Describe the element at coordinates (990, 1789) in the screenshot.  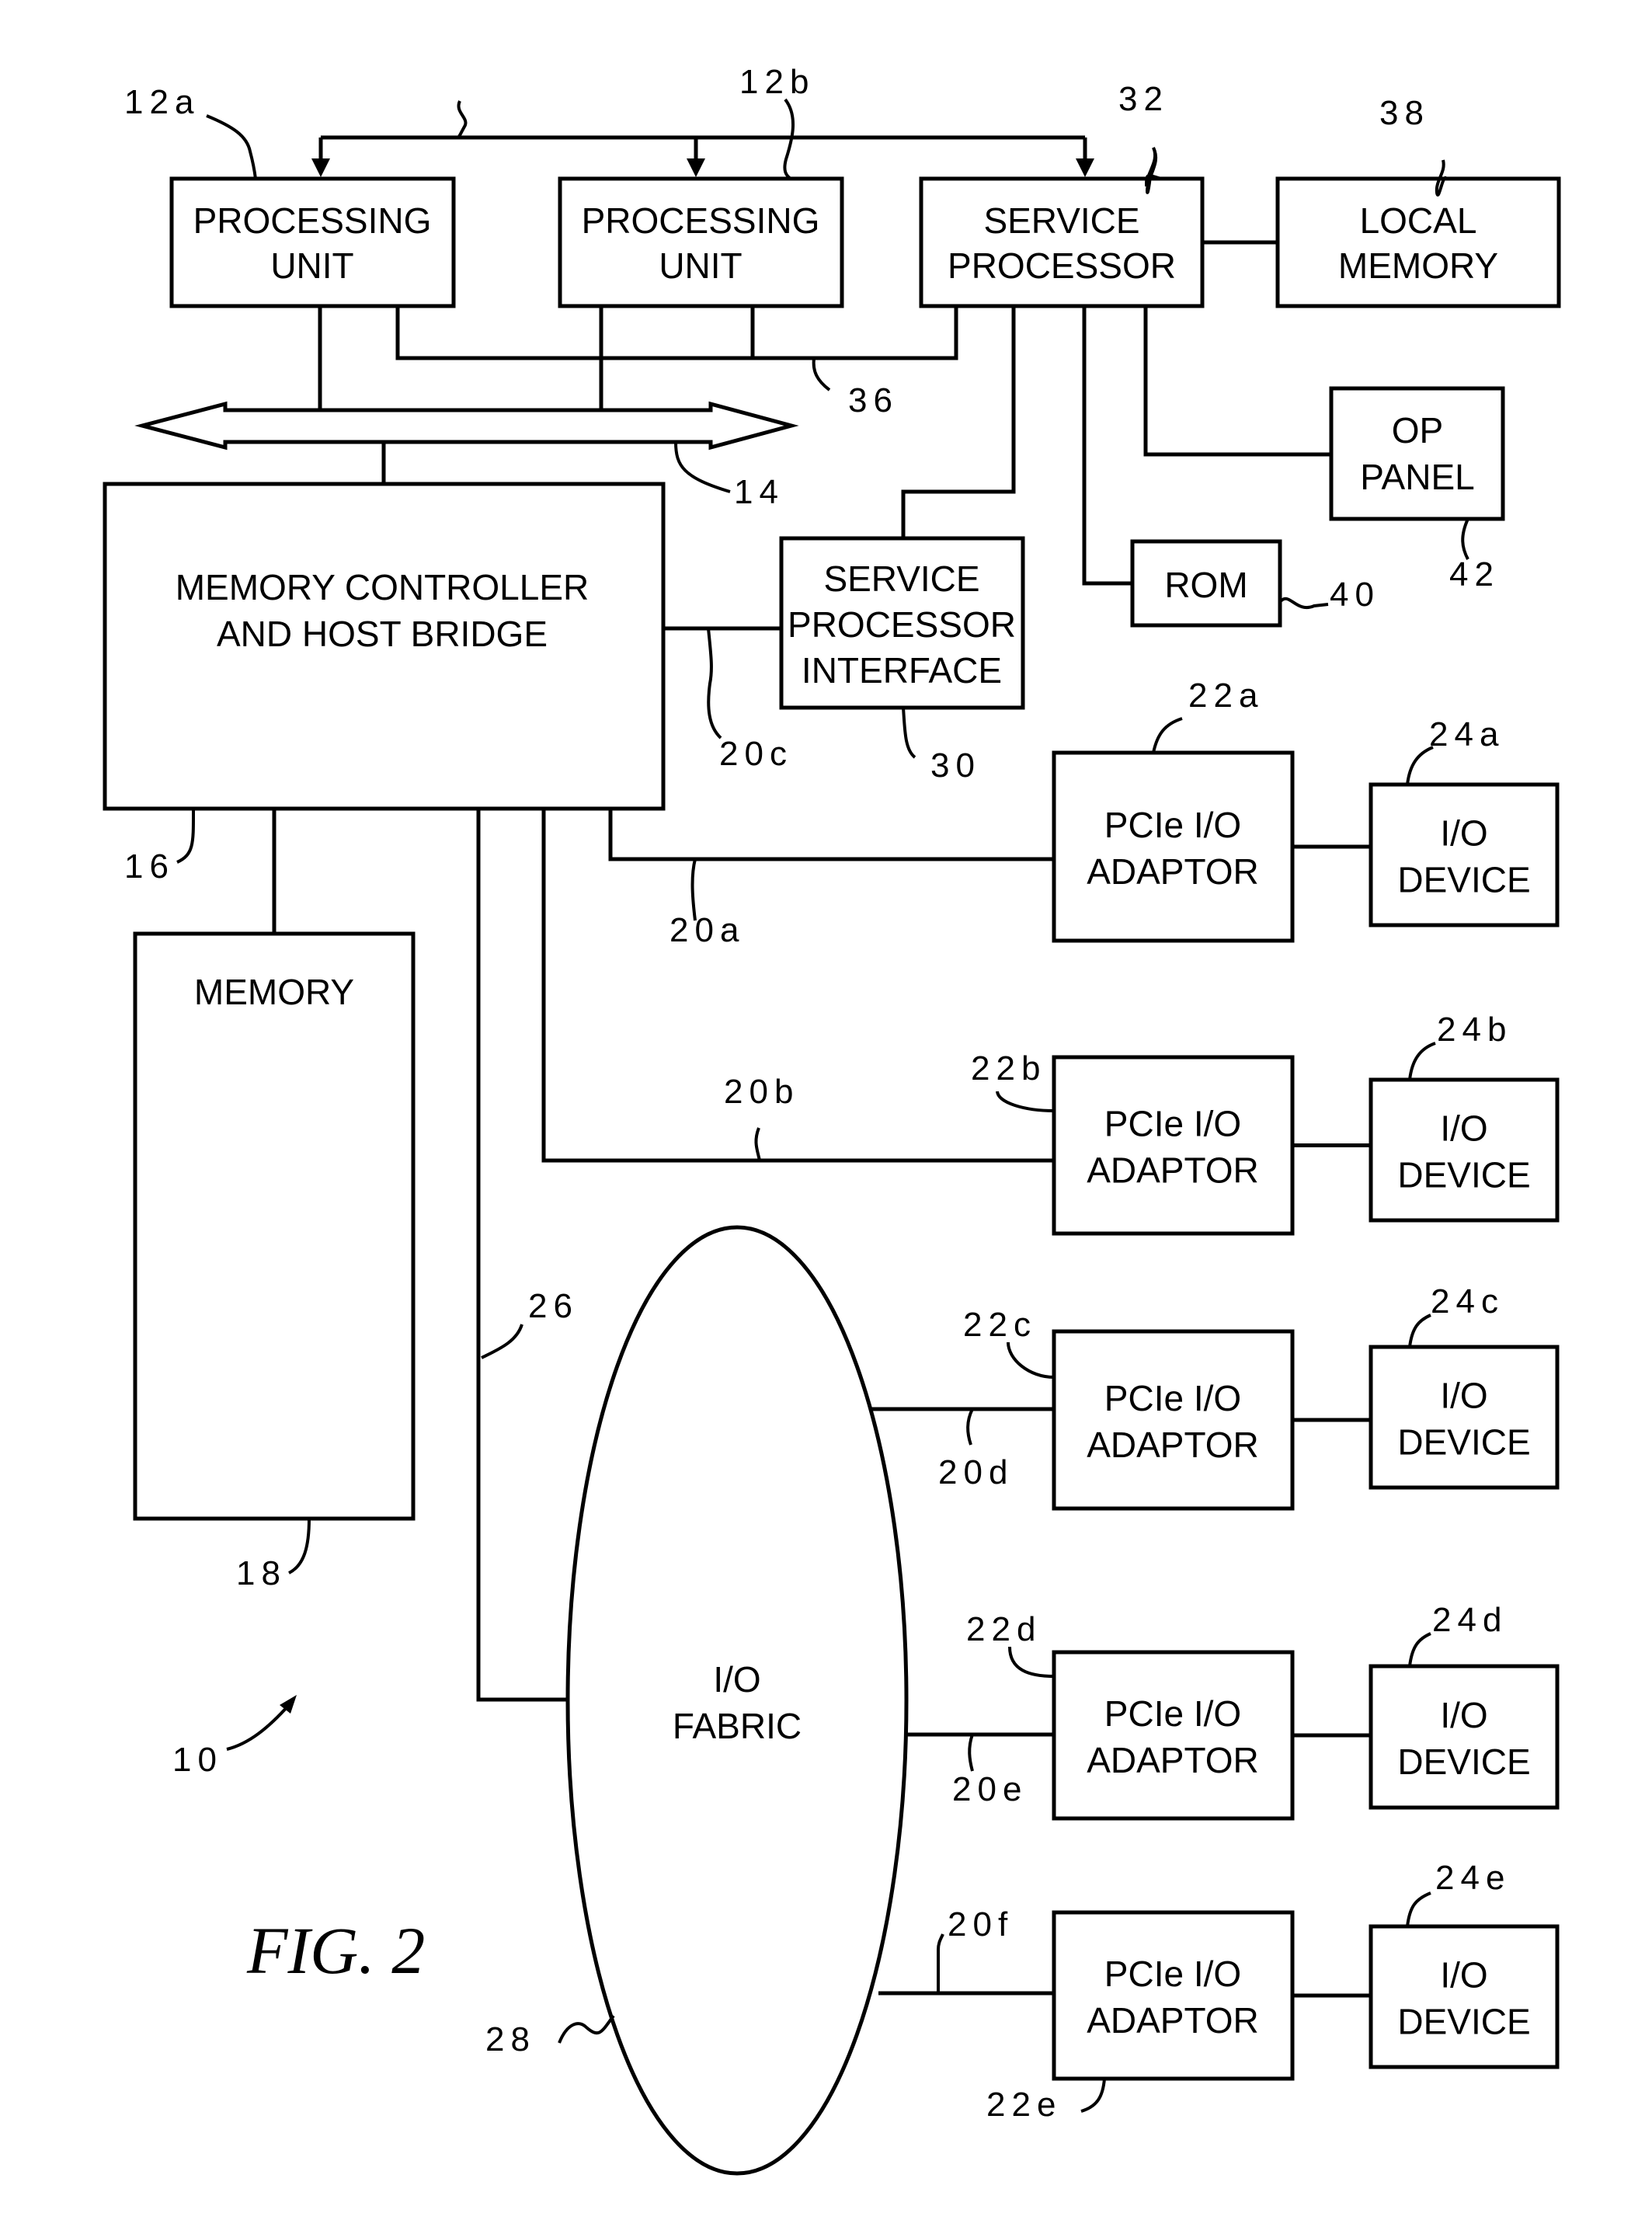
I see `ref-20e: 20e` at that location.